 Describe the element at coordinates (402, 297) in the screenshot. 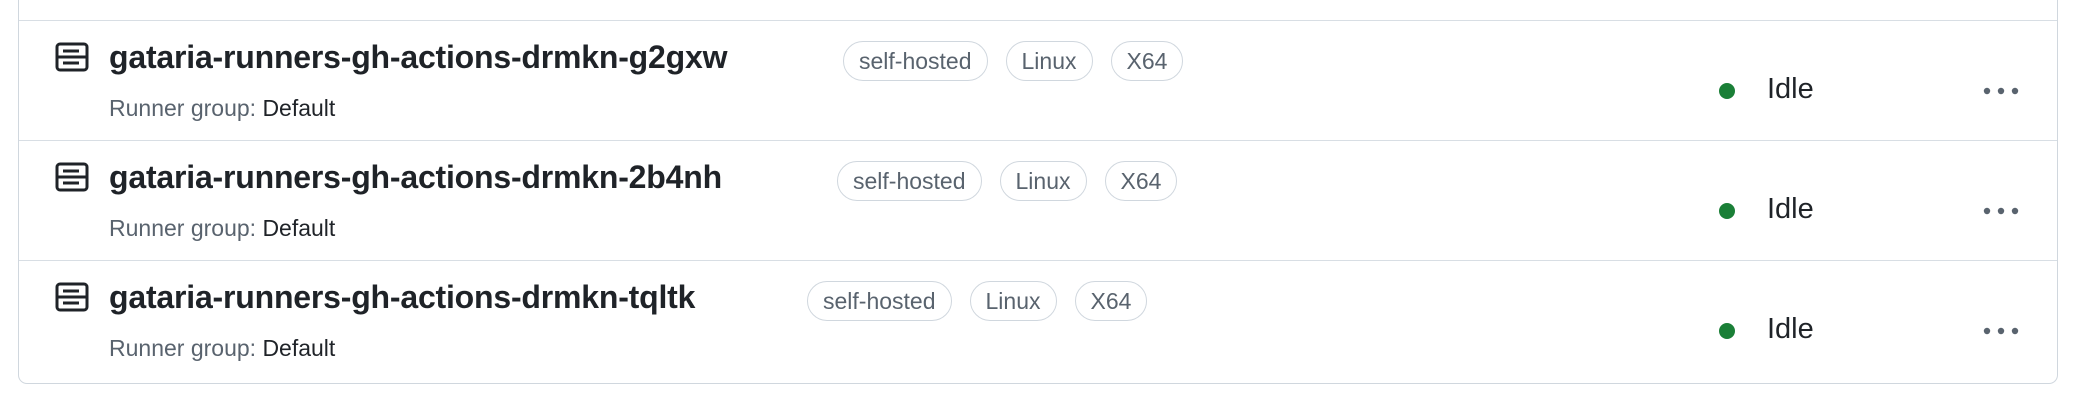

I see `runner-name-link: gataria-runners-gh-actions-drmkn-tqltk` at that location.